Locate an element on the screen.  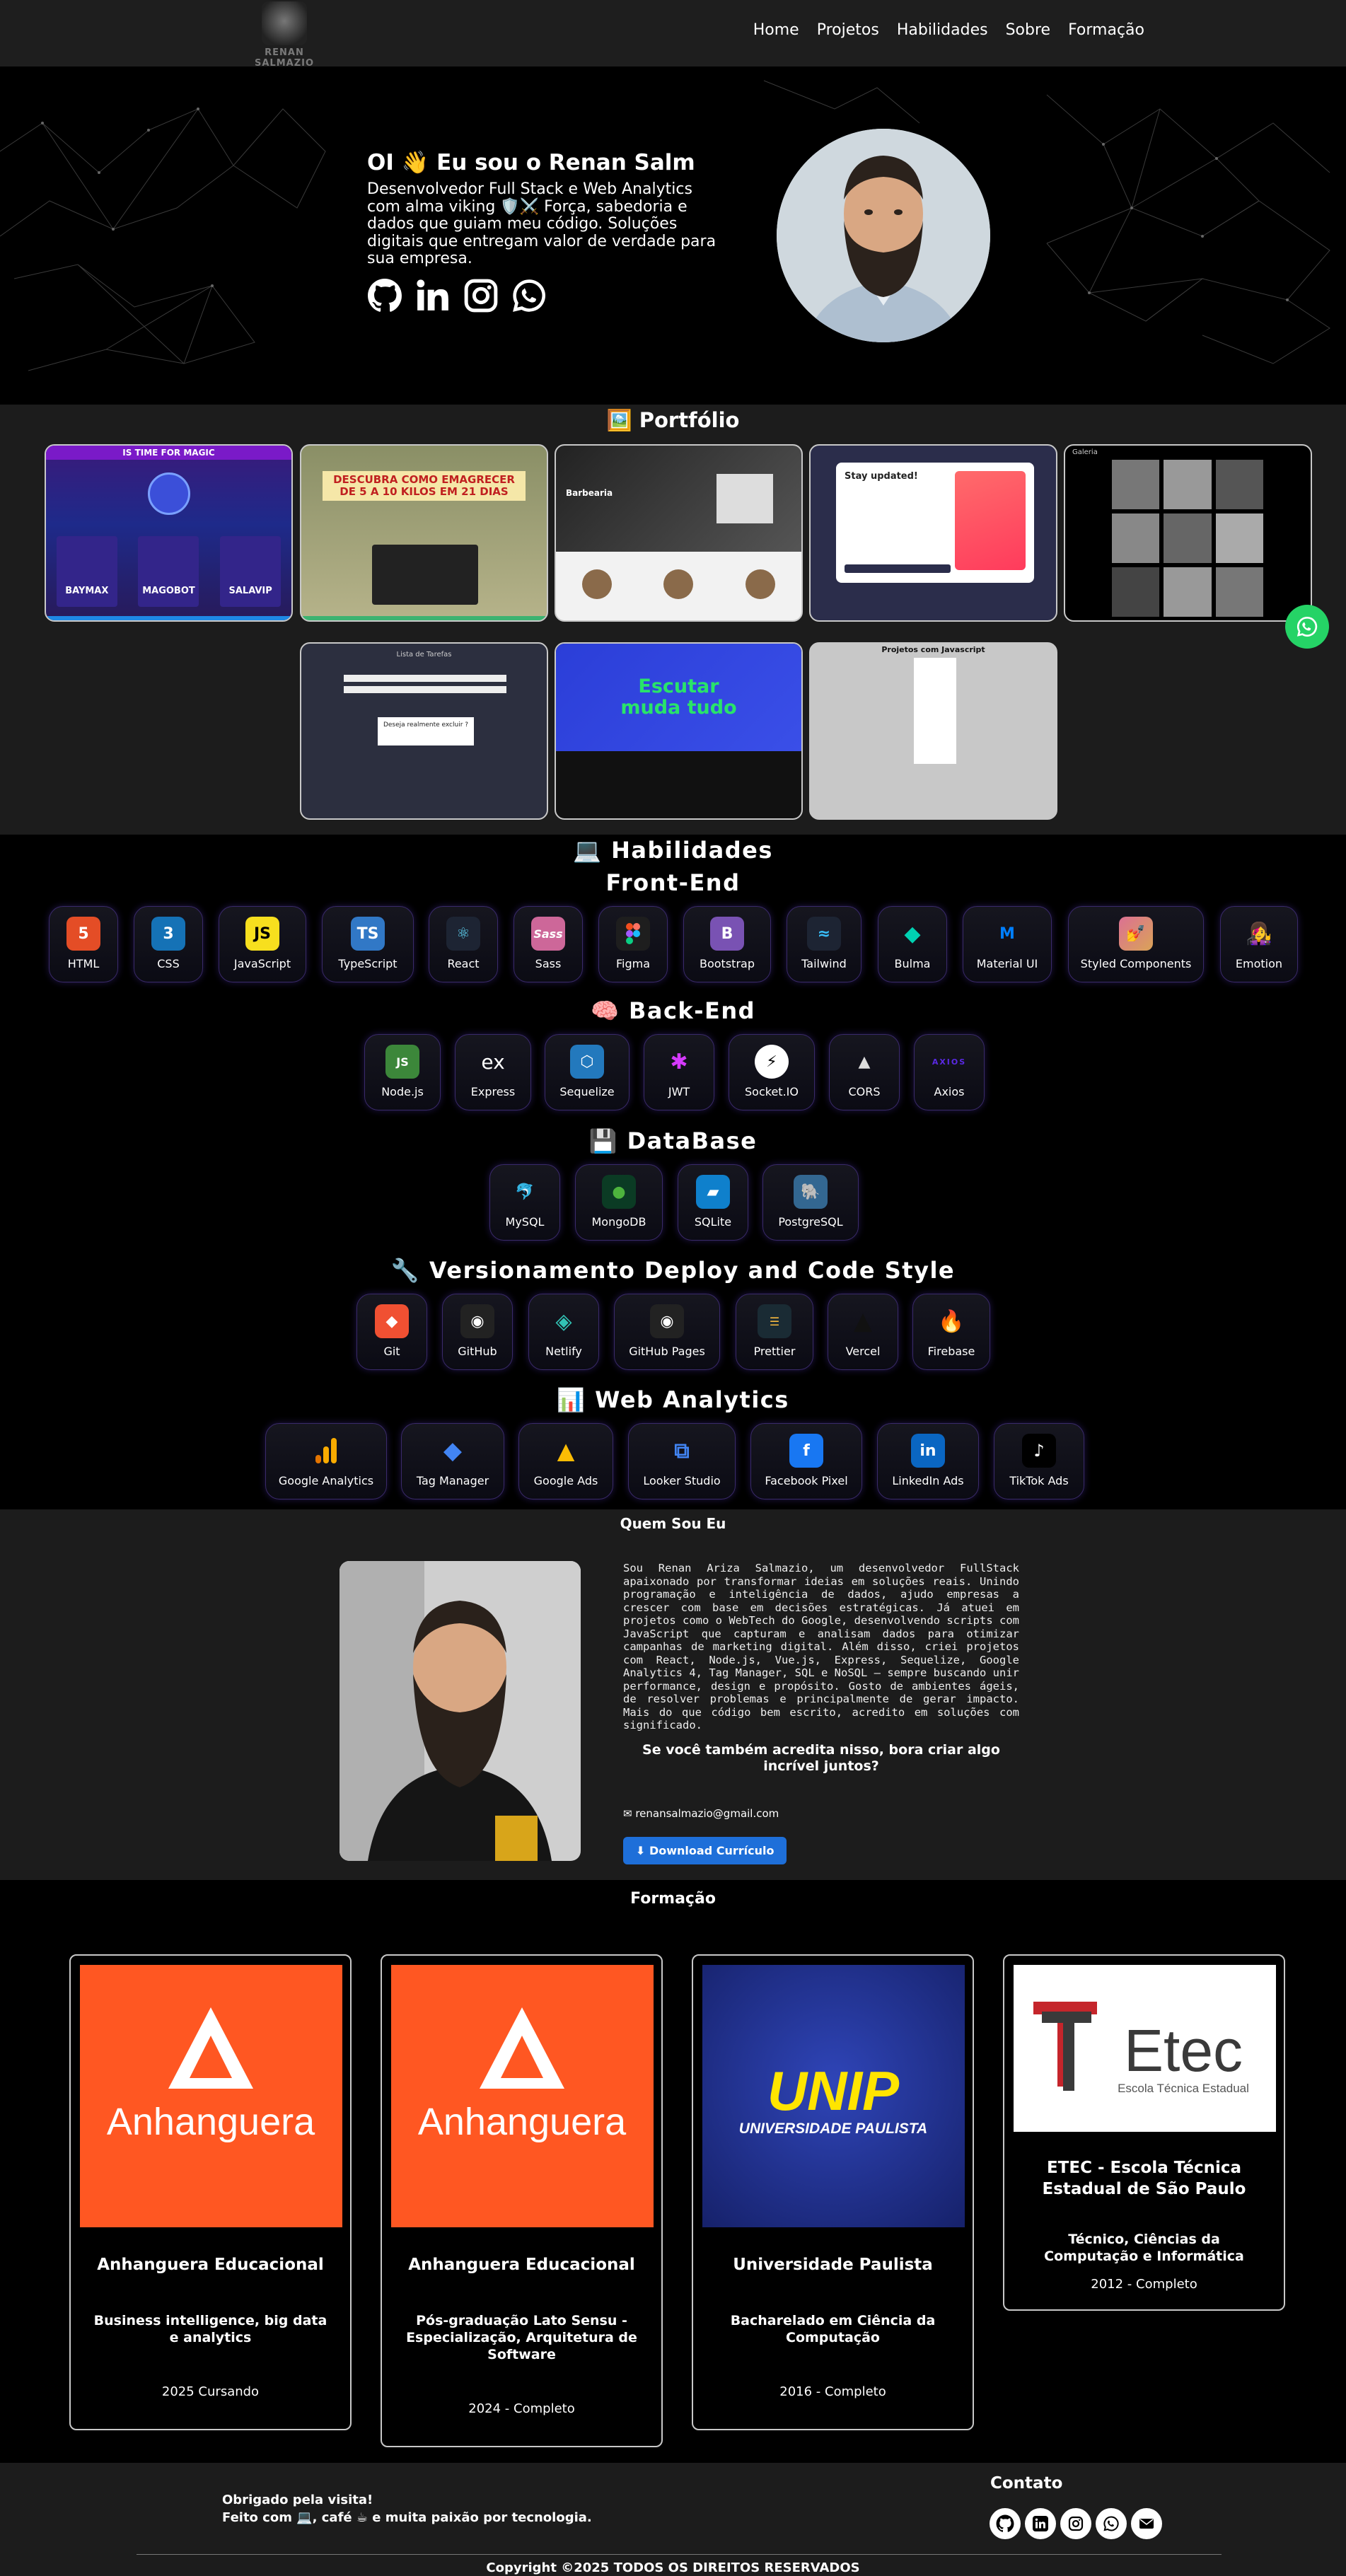
portfolio-card-escutar: Escutar muda tudo is located at coordinates (679, 731).